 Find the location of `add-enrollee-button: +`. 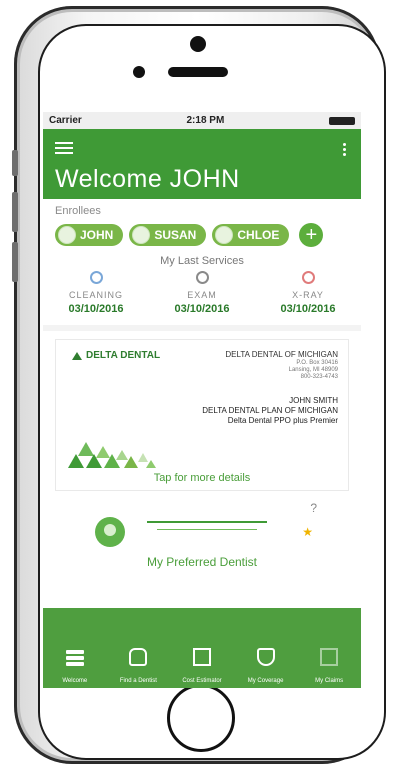

add-enrollee-button: + is located at coordinates (311, 235).